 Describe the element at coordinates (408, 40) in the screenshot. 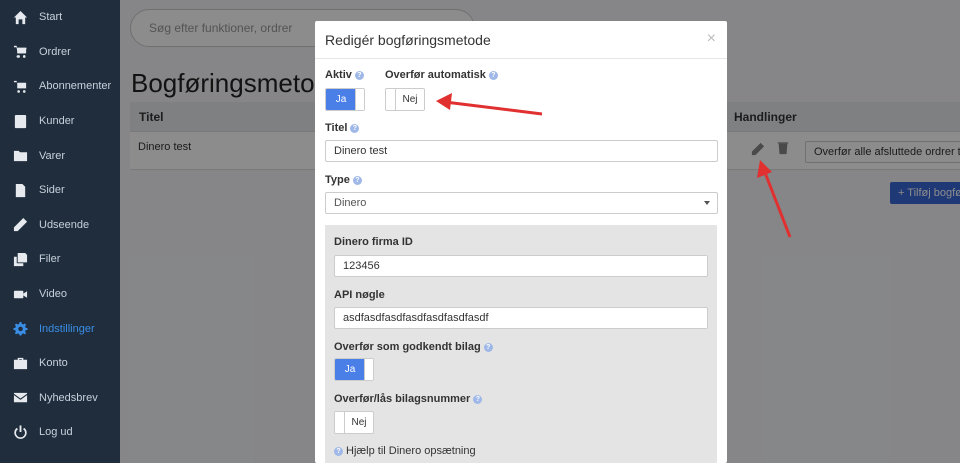

I see `modal-title: Redigér bogføringsmetode` at that location.